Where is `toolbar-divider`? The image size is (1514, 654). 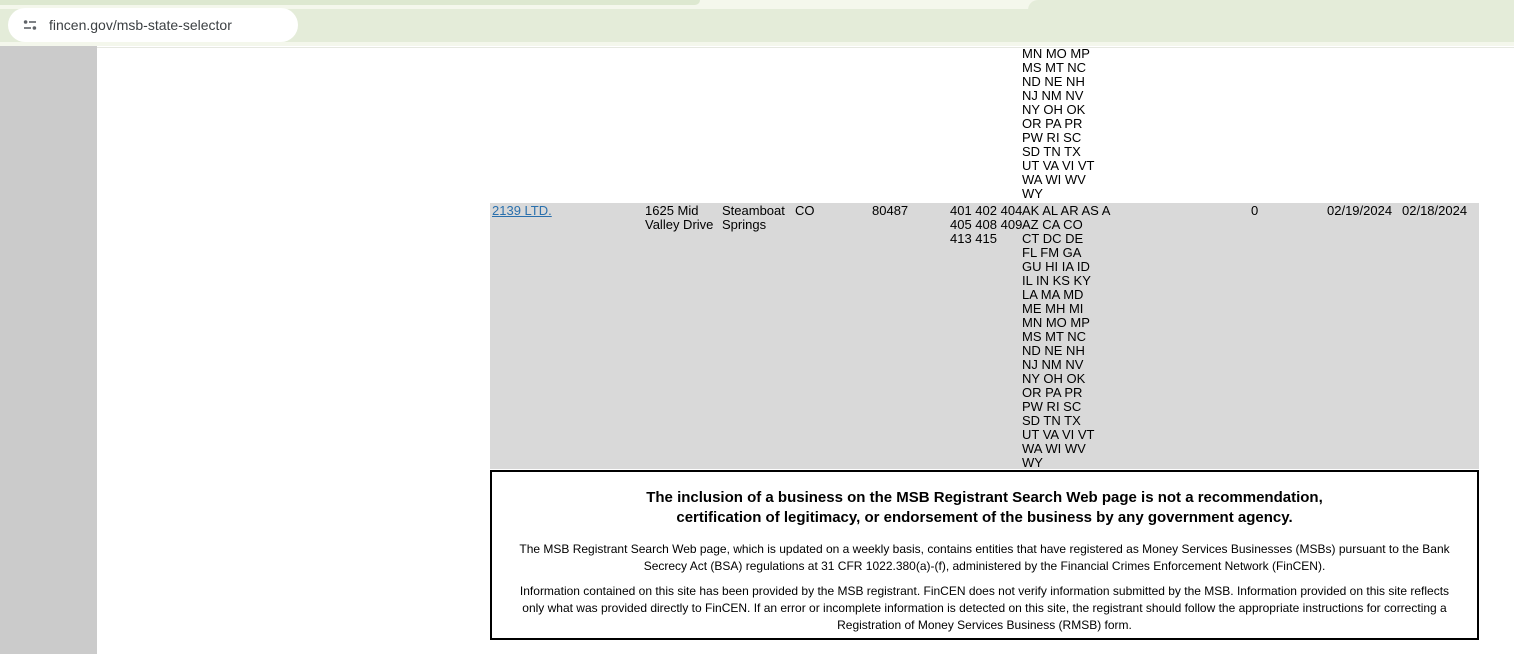 toolbar-divider is located at coordinates (805, 47).